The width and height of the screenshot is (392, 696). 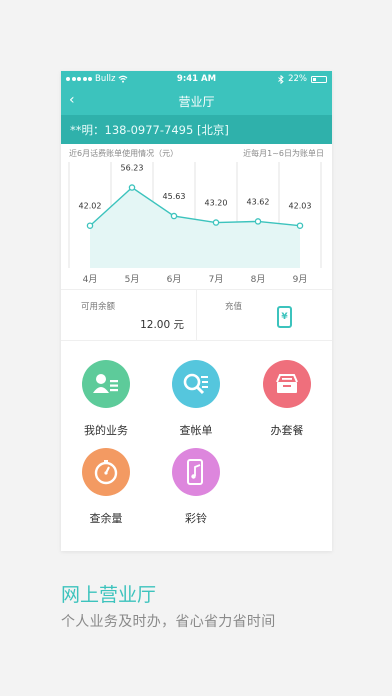 I want to click on chart-data-label: 42.02, so click(x=90, y=206).